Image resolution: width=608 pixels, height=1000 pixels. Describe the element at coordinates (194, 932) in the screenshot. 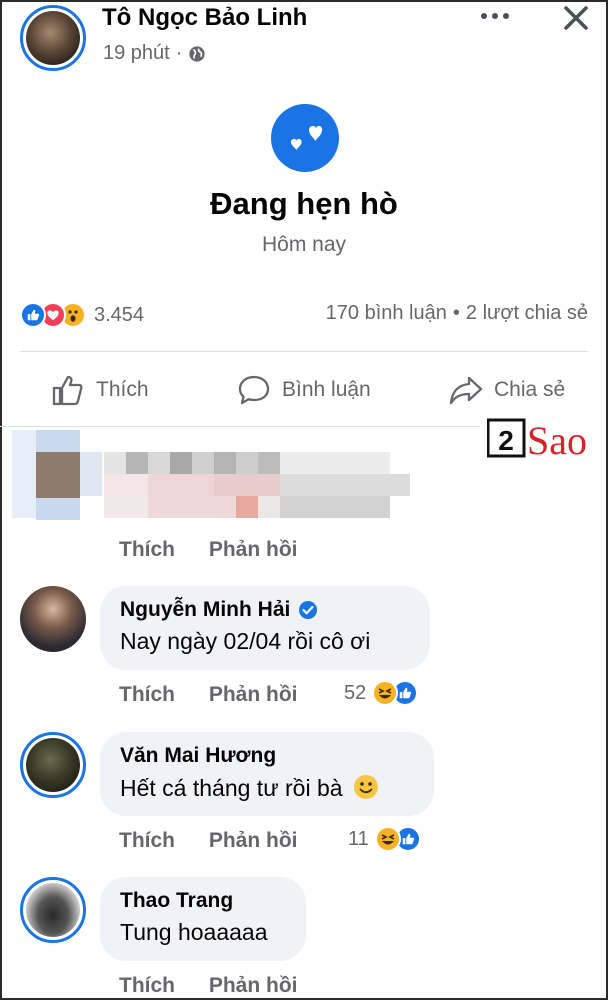

I see `comment-text: Tung hoaaaaa` at that location.